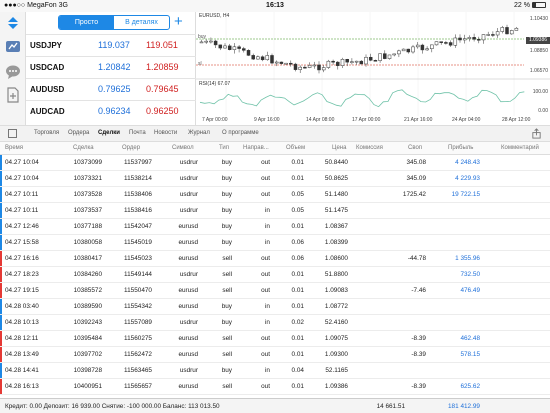 This screenshot has width=550, height=413. I want to click on cell-symbol: eurusd, so click(188, 226).